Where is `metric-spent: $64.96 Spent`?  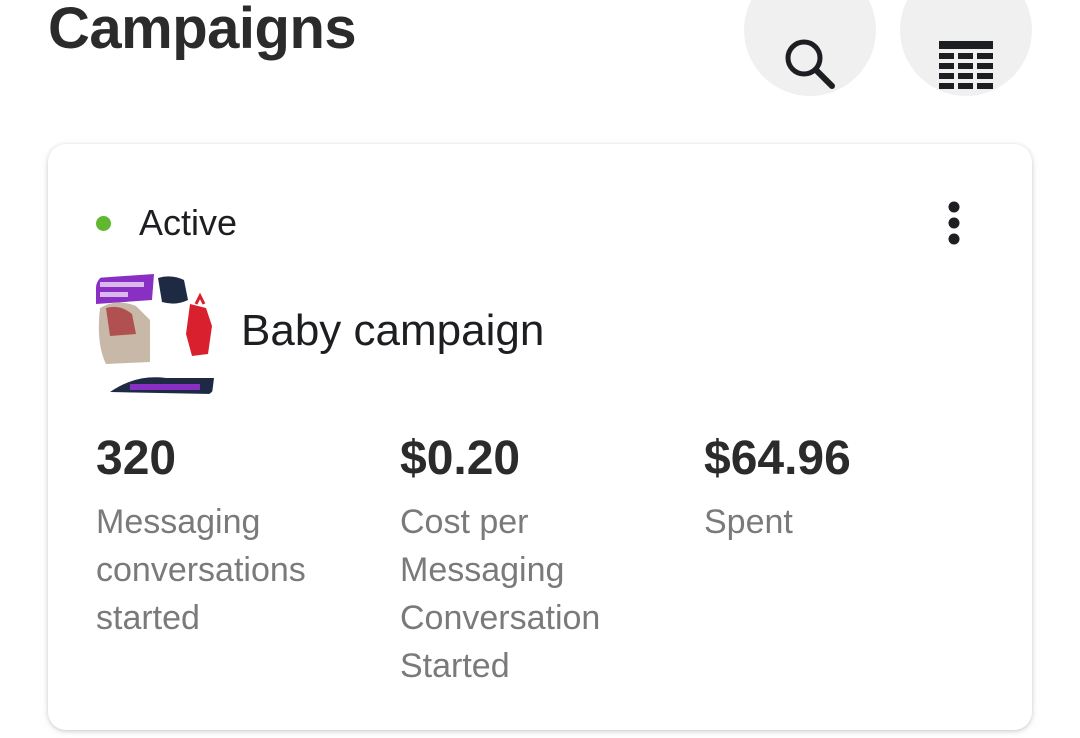
metric-spent: $64.96 Spent is located at coordinates (849, 488).